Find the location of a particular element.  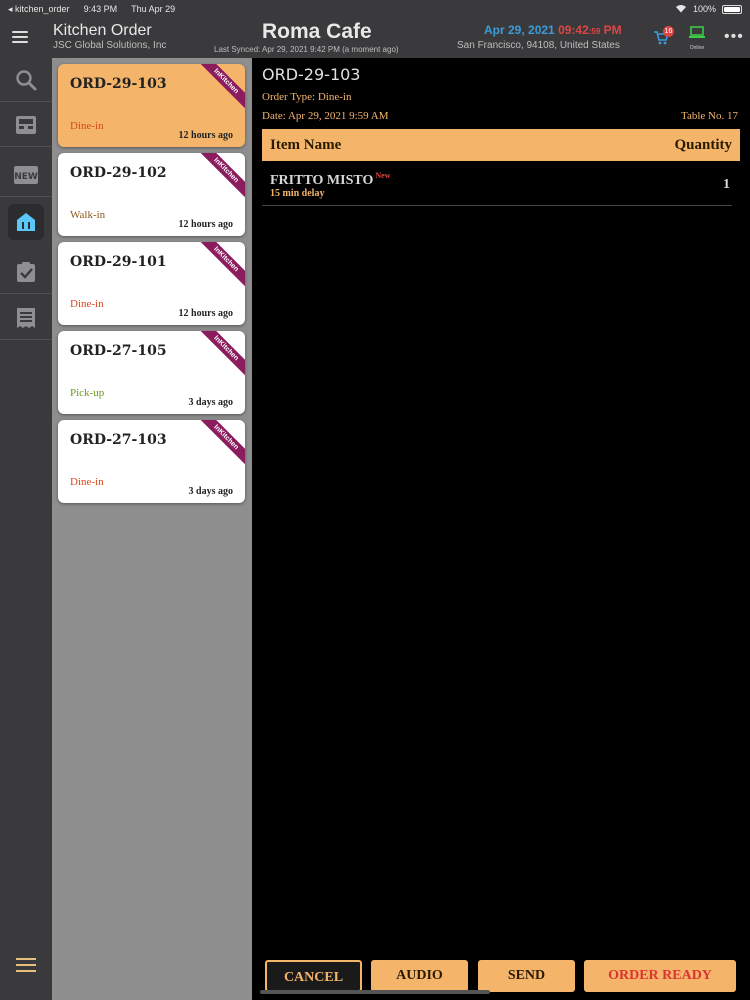

header-seconds: :59 is located at coordinates (594, 31).